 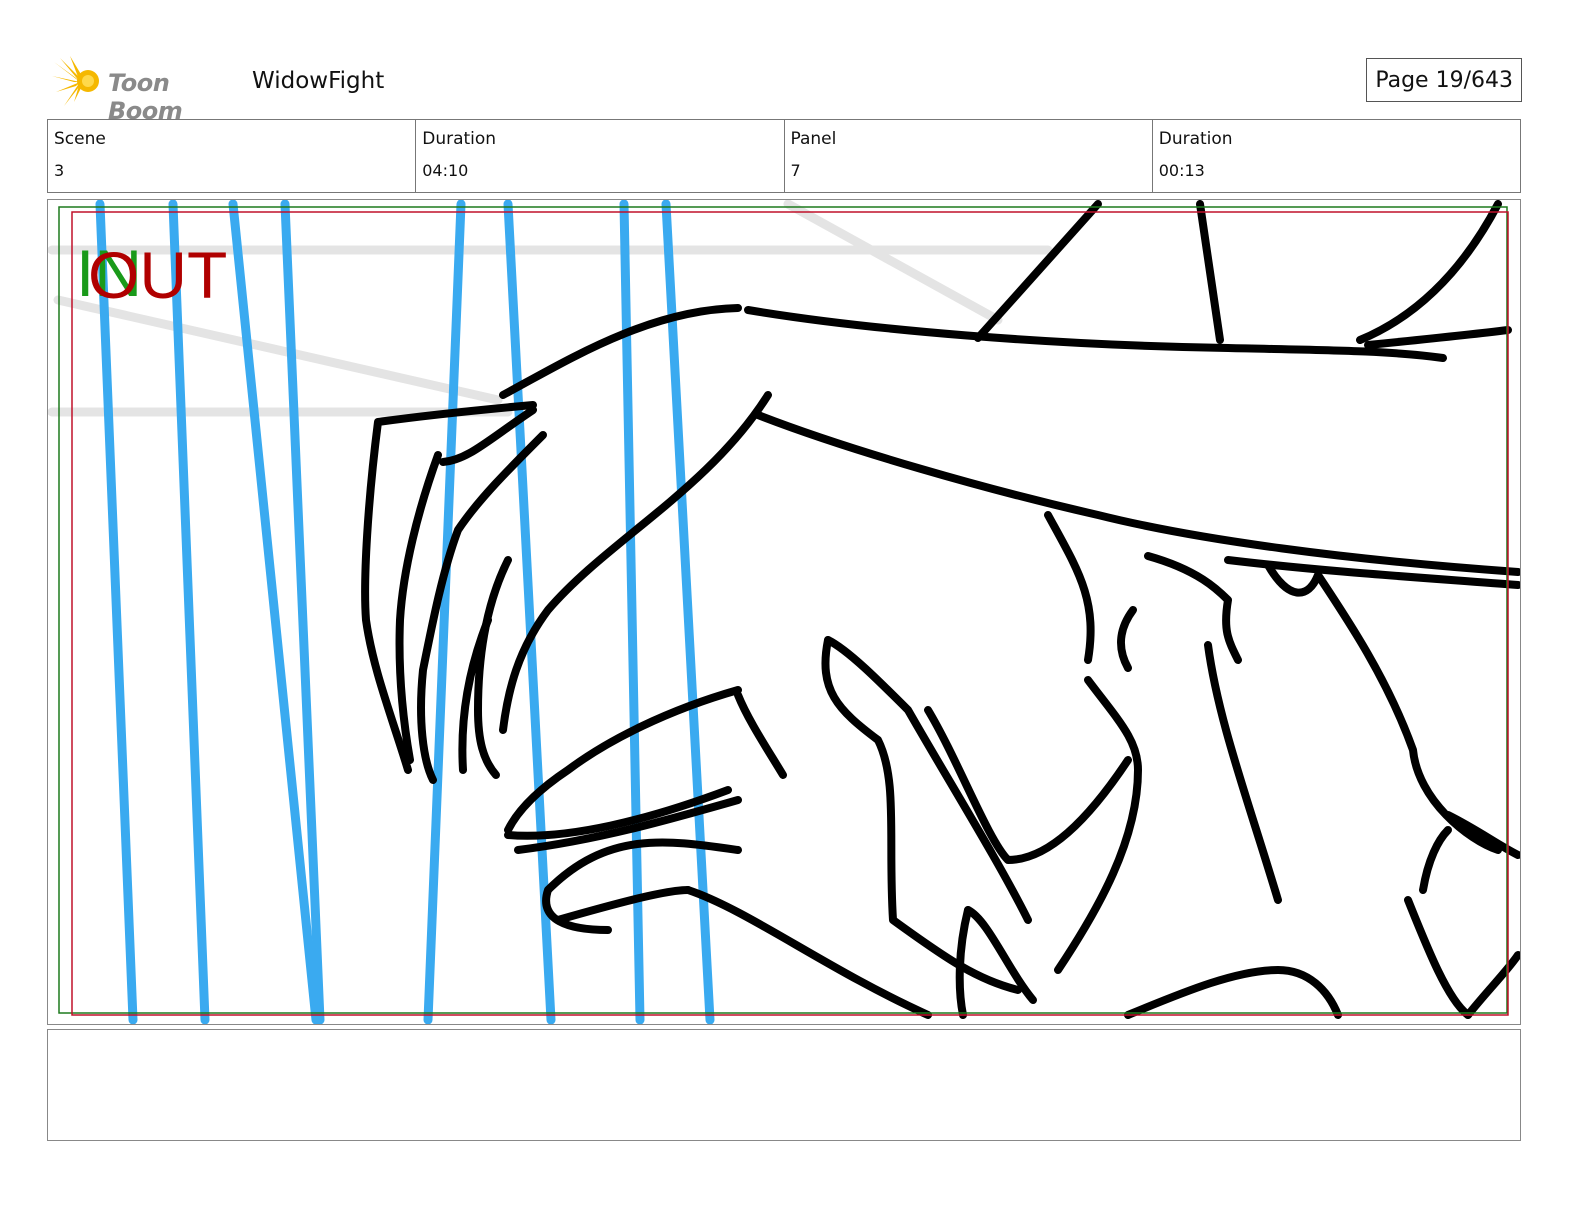 What do you see at coordinates (1181, 170) in the screenshot?
I see `panel-duration-value: 00:13` at bounding box center [1181, 170].